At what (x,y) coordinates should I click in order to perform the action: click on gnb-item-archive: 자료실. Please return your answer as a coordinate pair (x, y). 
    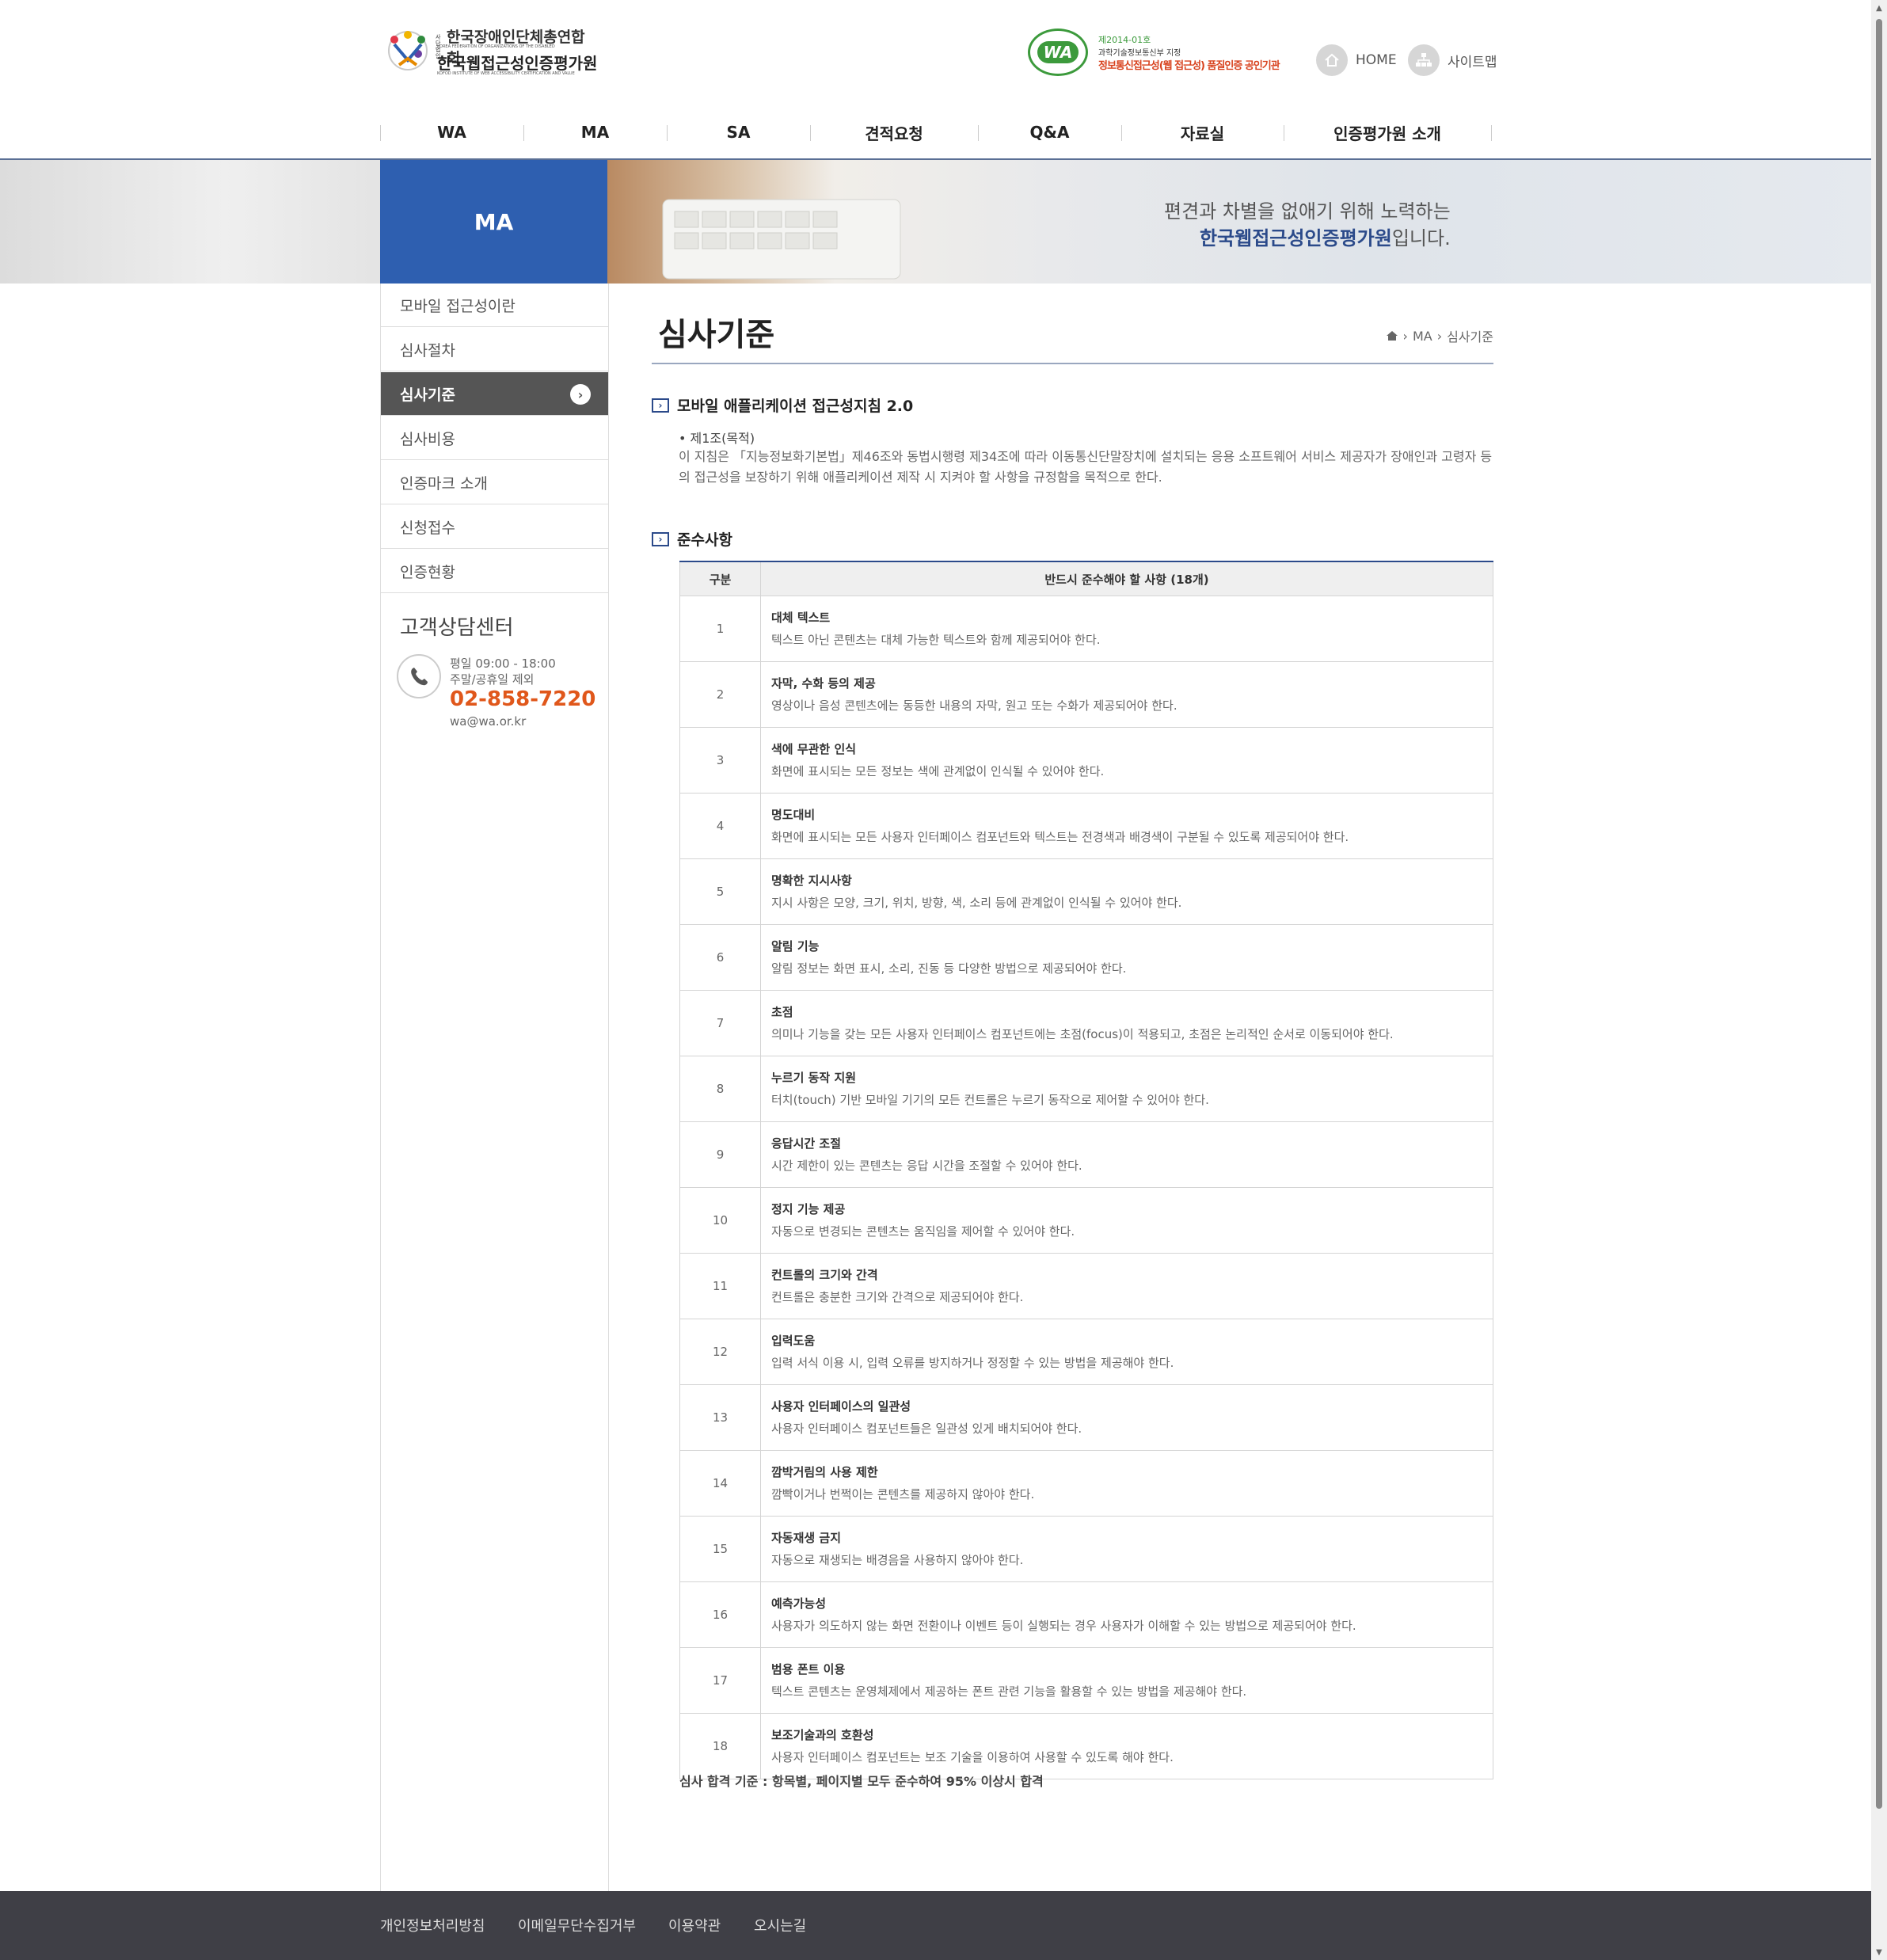
    Looking at the image, I should click on (1202, 132).